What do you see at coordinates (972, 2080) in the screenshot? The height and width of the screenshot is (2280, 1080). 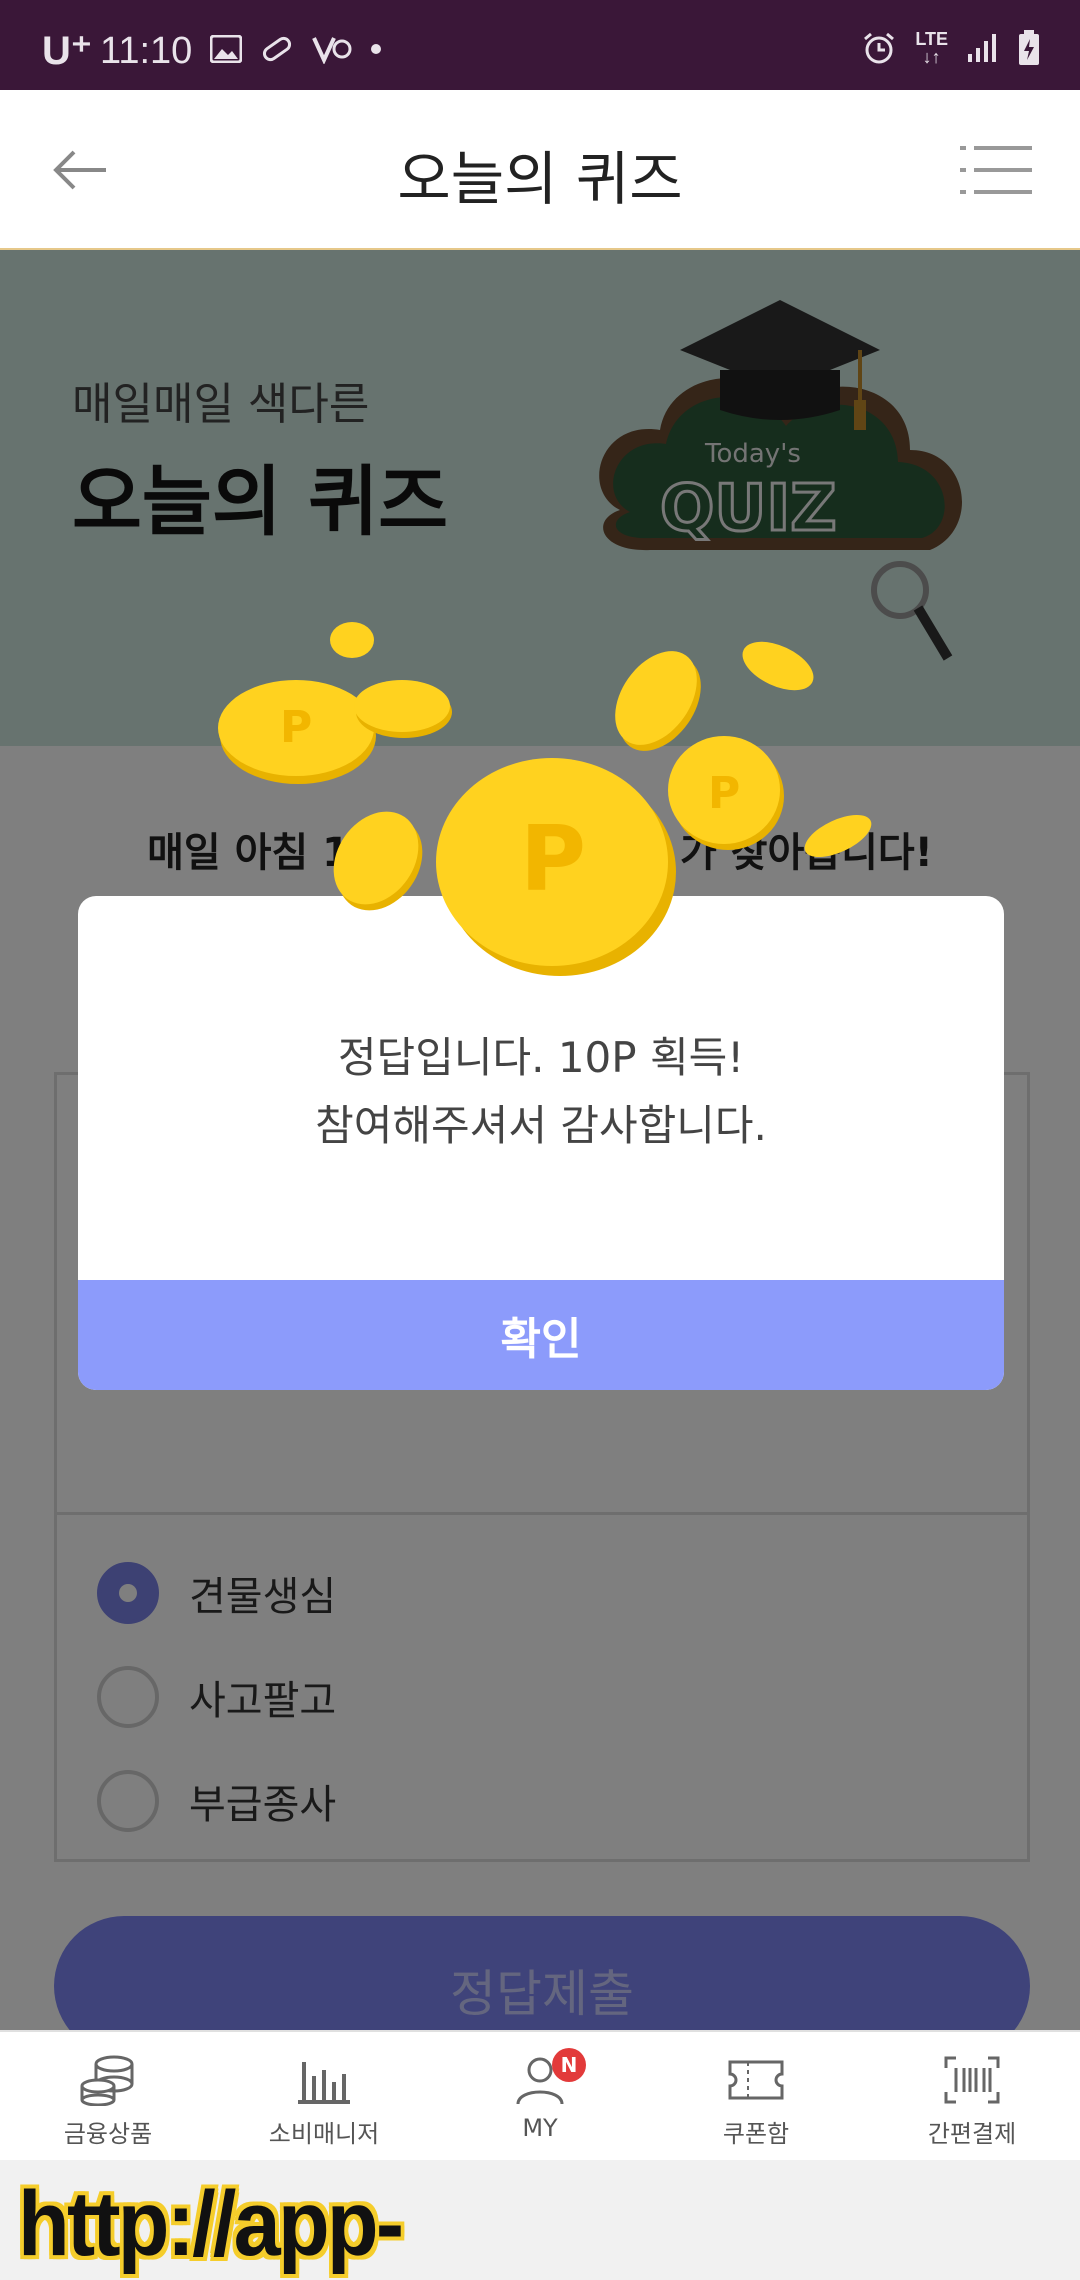 I see `barcode-icon` at bounding box center [972, 2080].